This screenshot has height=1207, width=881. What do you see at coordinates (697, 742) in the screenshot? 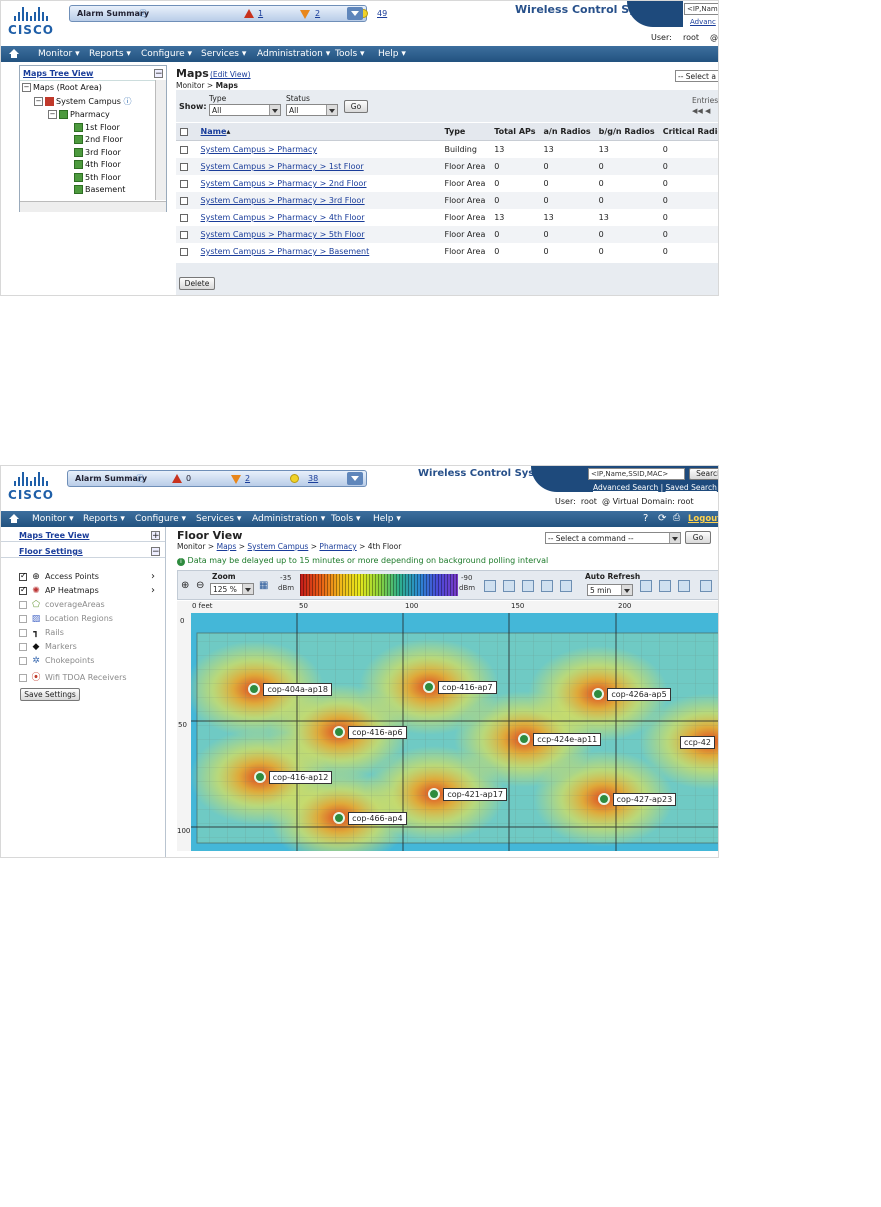
I see `access-point-label: ccp-42` at bounding box center [697, 742].